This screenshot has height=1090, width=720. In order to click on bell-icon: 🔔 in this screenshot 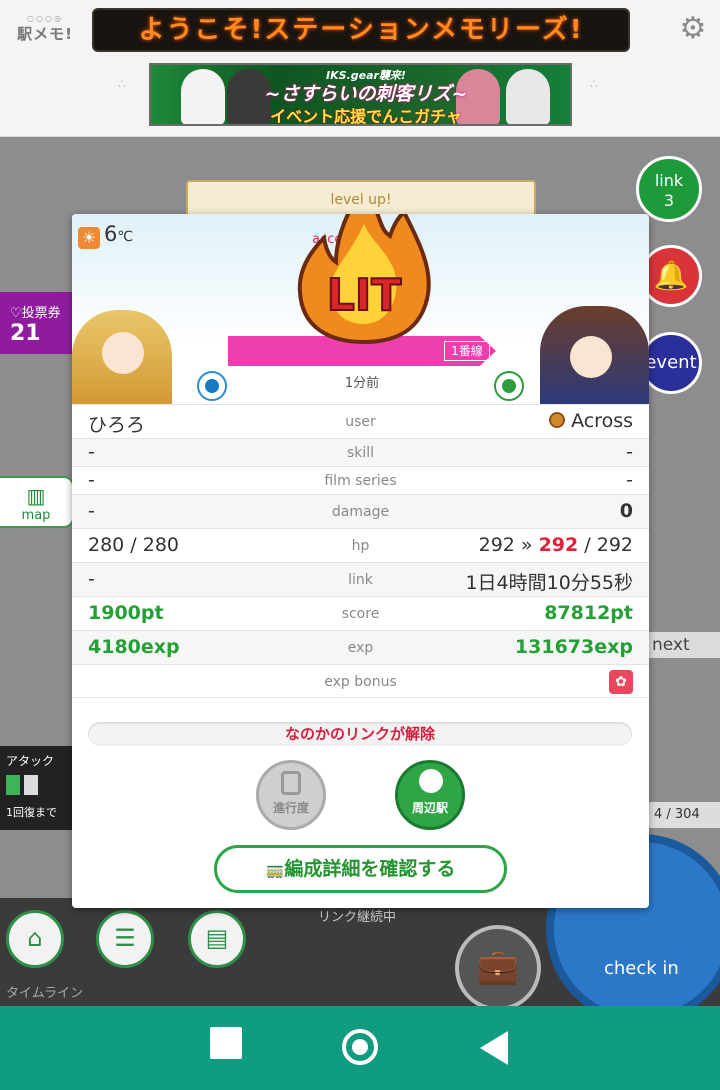, I will do `click(671, 276)`.